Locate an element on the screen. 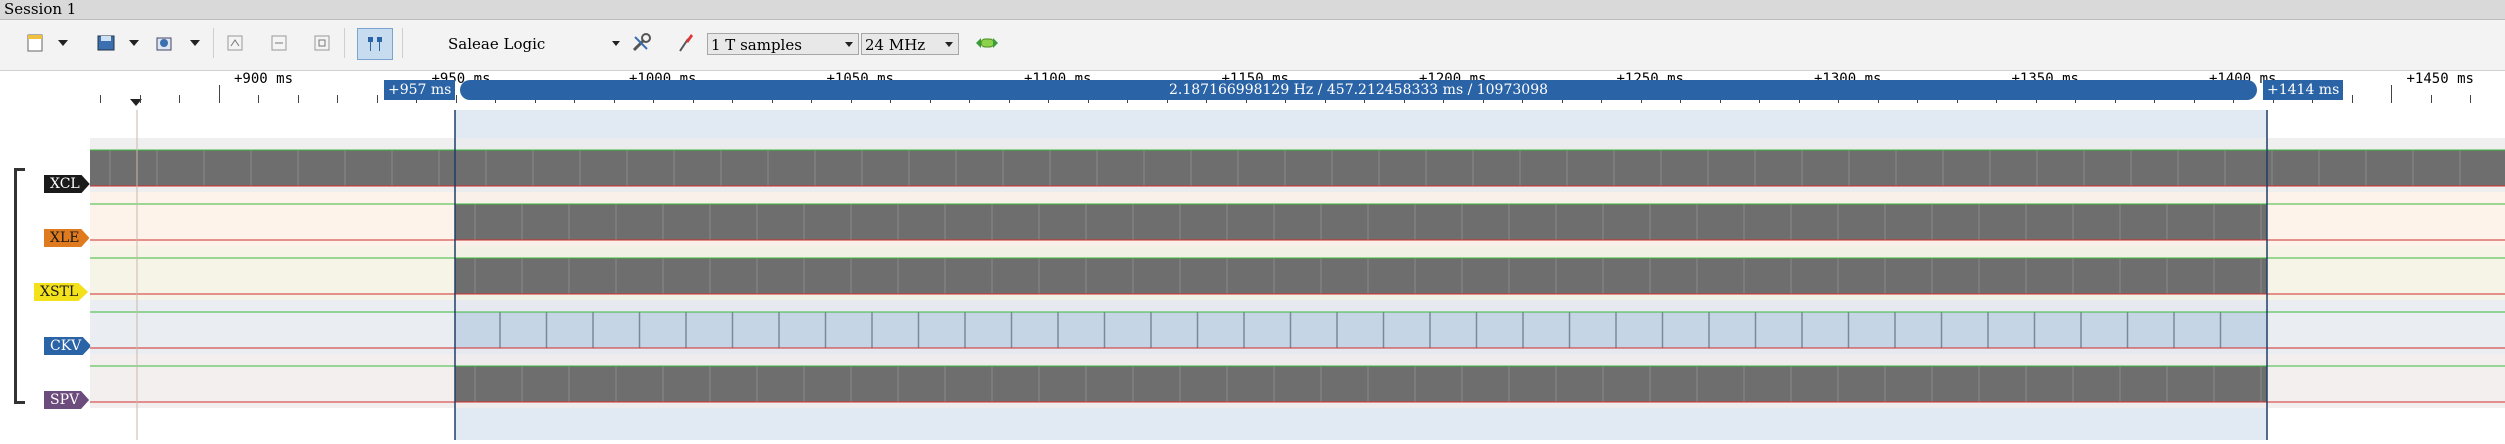 The height and width of the screenshot is (444, 2505). grid-icon is located at coordinates (322, 43).